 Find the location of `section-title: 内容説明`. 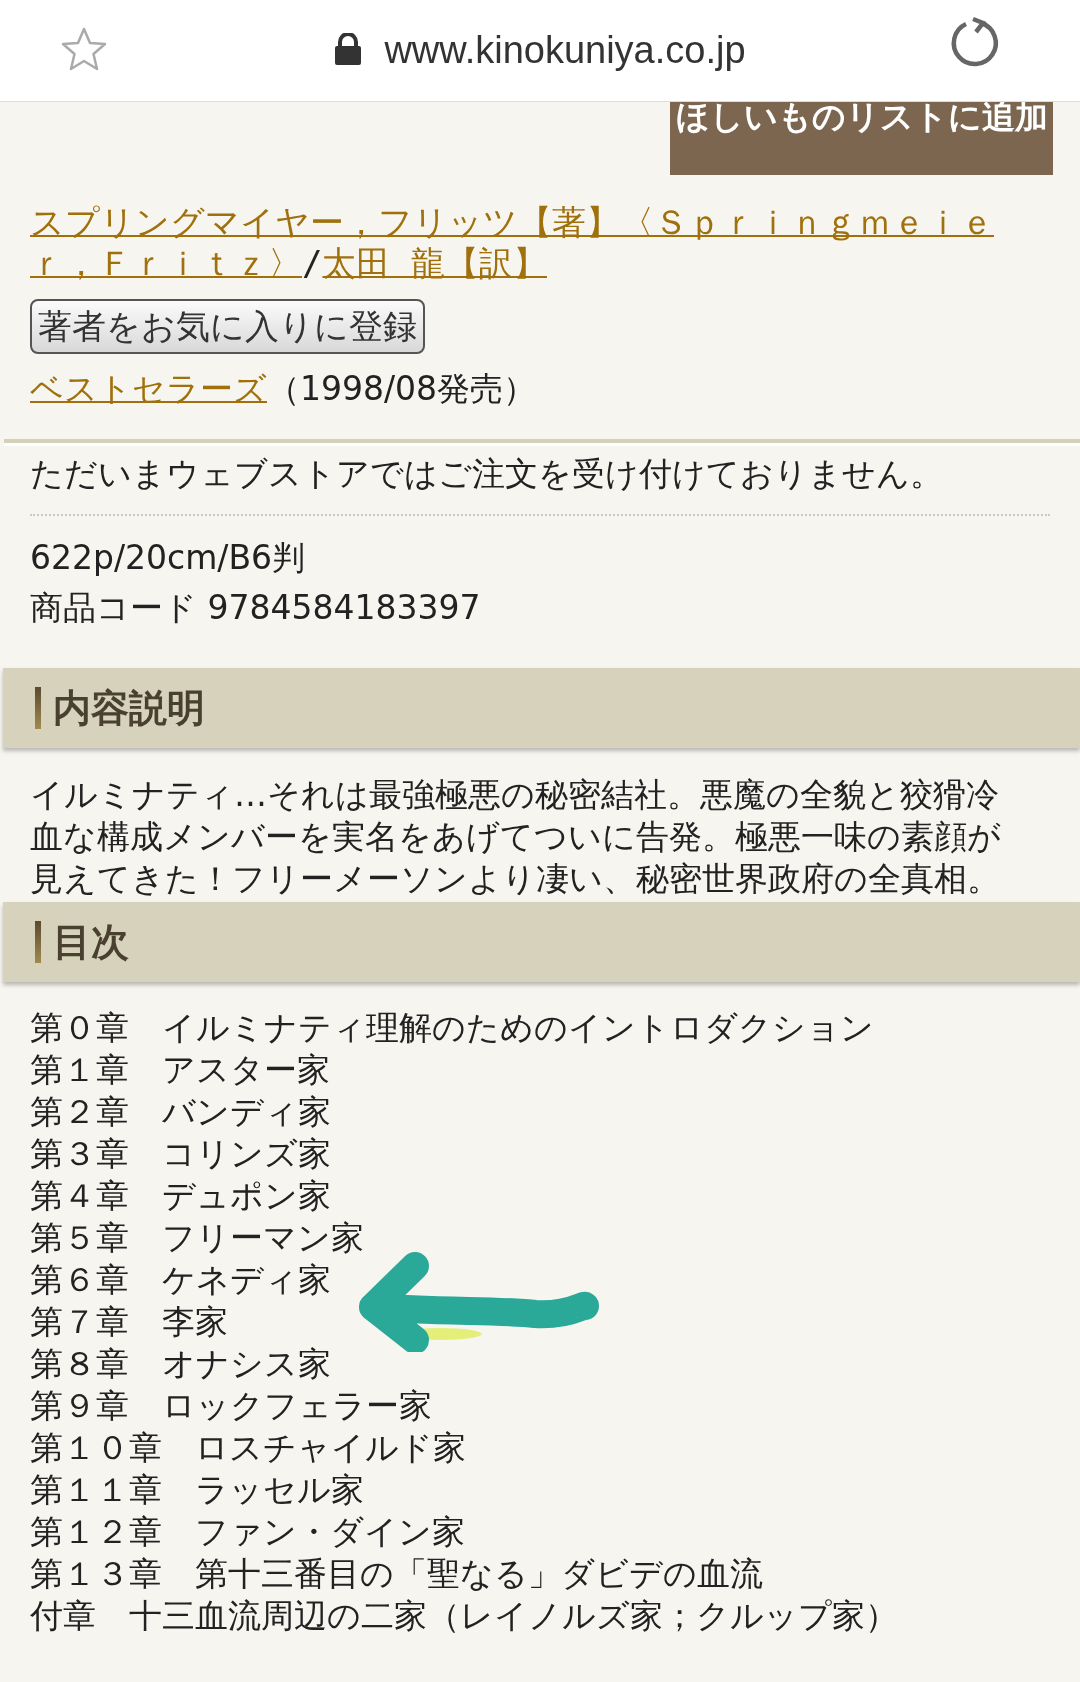

section-title: 内容説明 is located at coordinates (129, 708).